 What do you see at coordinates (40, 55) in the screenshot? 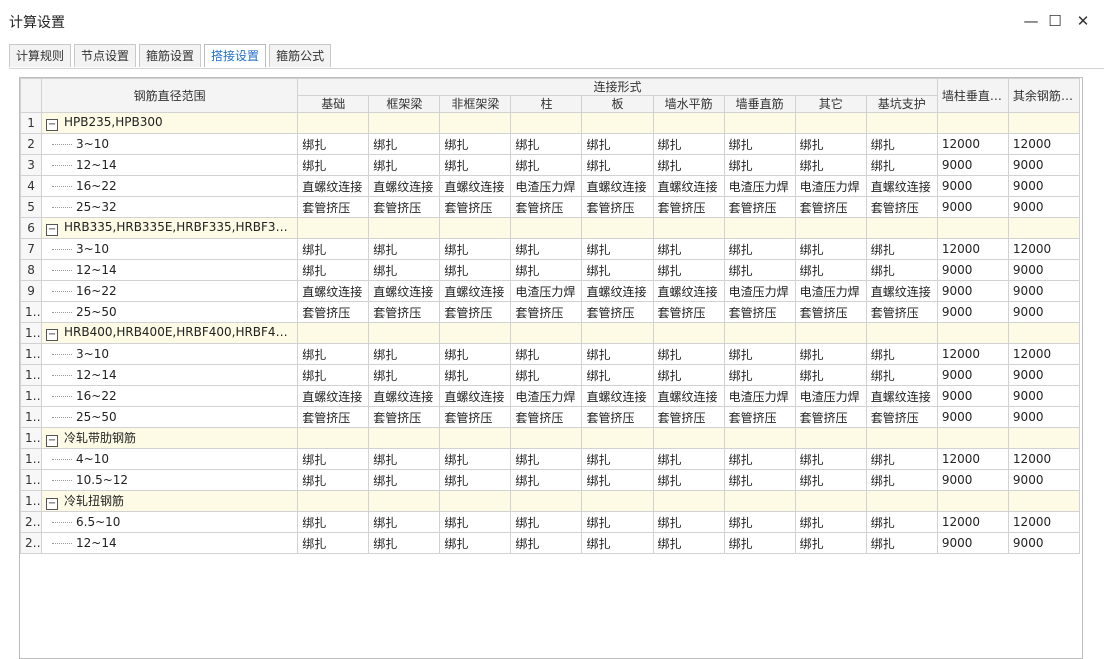
I see `tab-calc-rules: 计算规则` at bounding box center [40, 55].